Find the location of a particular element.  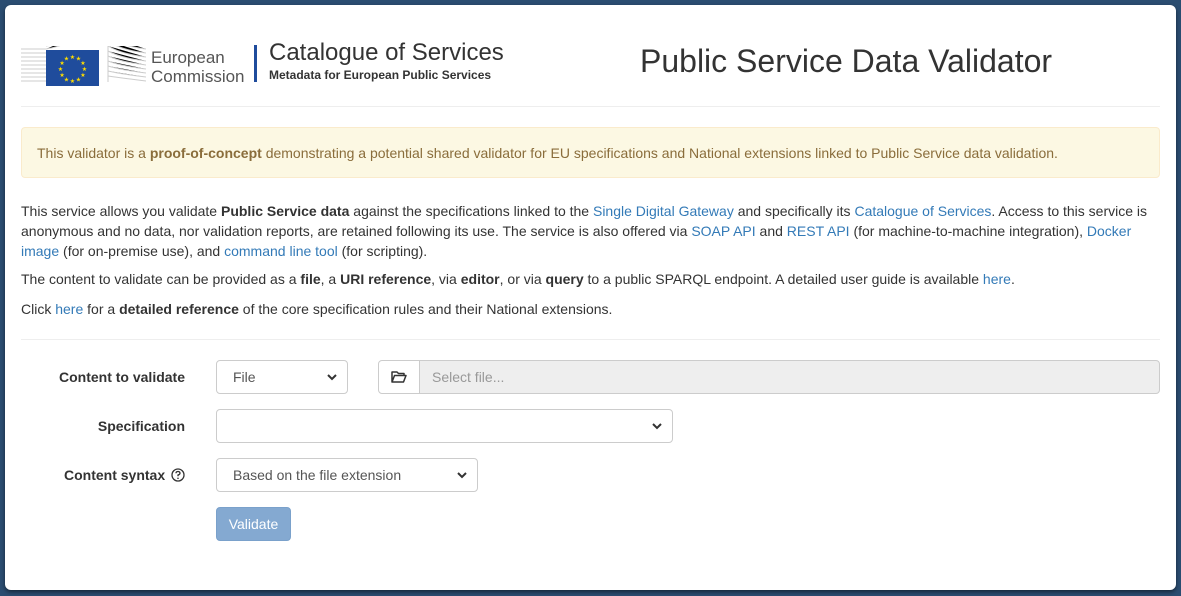

link: Single Digital Gateway is located at coordinates (663, 211).